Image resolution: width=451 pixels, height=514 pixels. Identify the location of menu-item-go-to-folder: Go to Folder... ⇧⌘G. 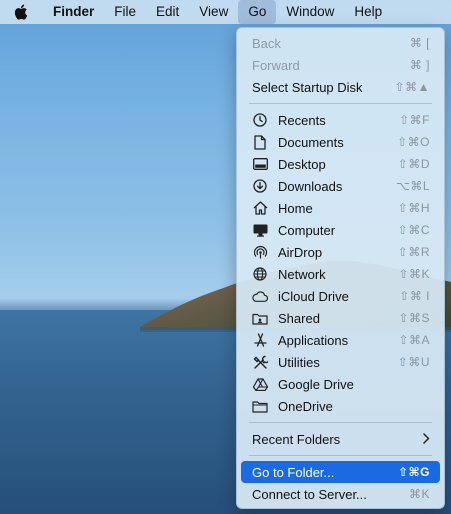
(340, 472).